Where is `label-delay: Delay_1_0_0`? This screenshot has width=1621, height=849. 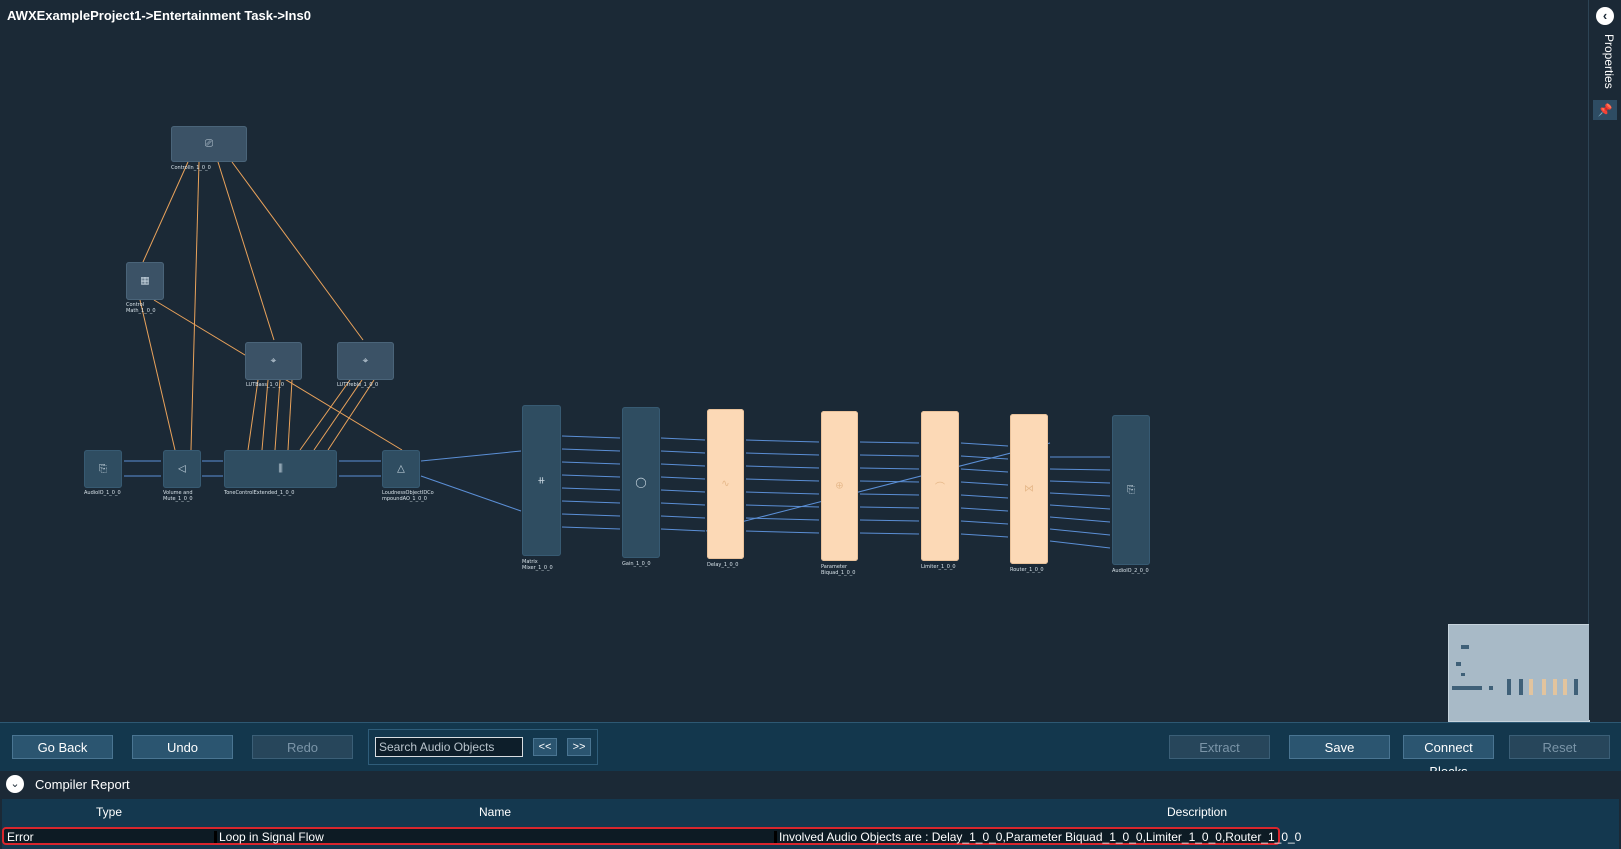
label-delay: Delay_1_0_0 is located at coordinates (723, 565).